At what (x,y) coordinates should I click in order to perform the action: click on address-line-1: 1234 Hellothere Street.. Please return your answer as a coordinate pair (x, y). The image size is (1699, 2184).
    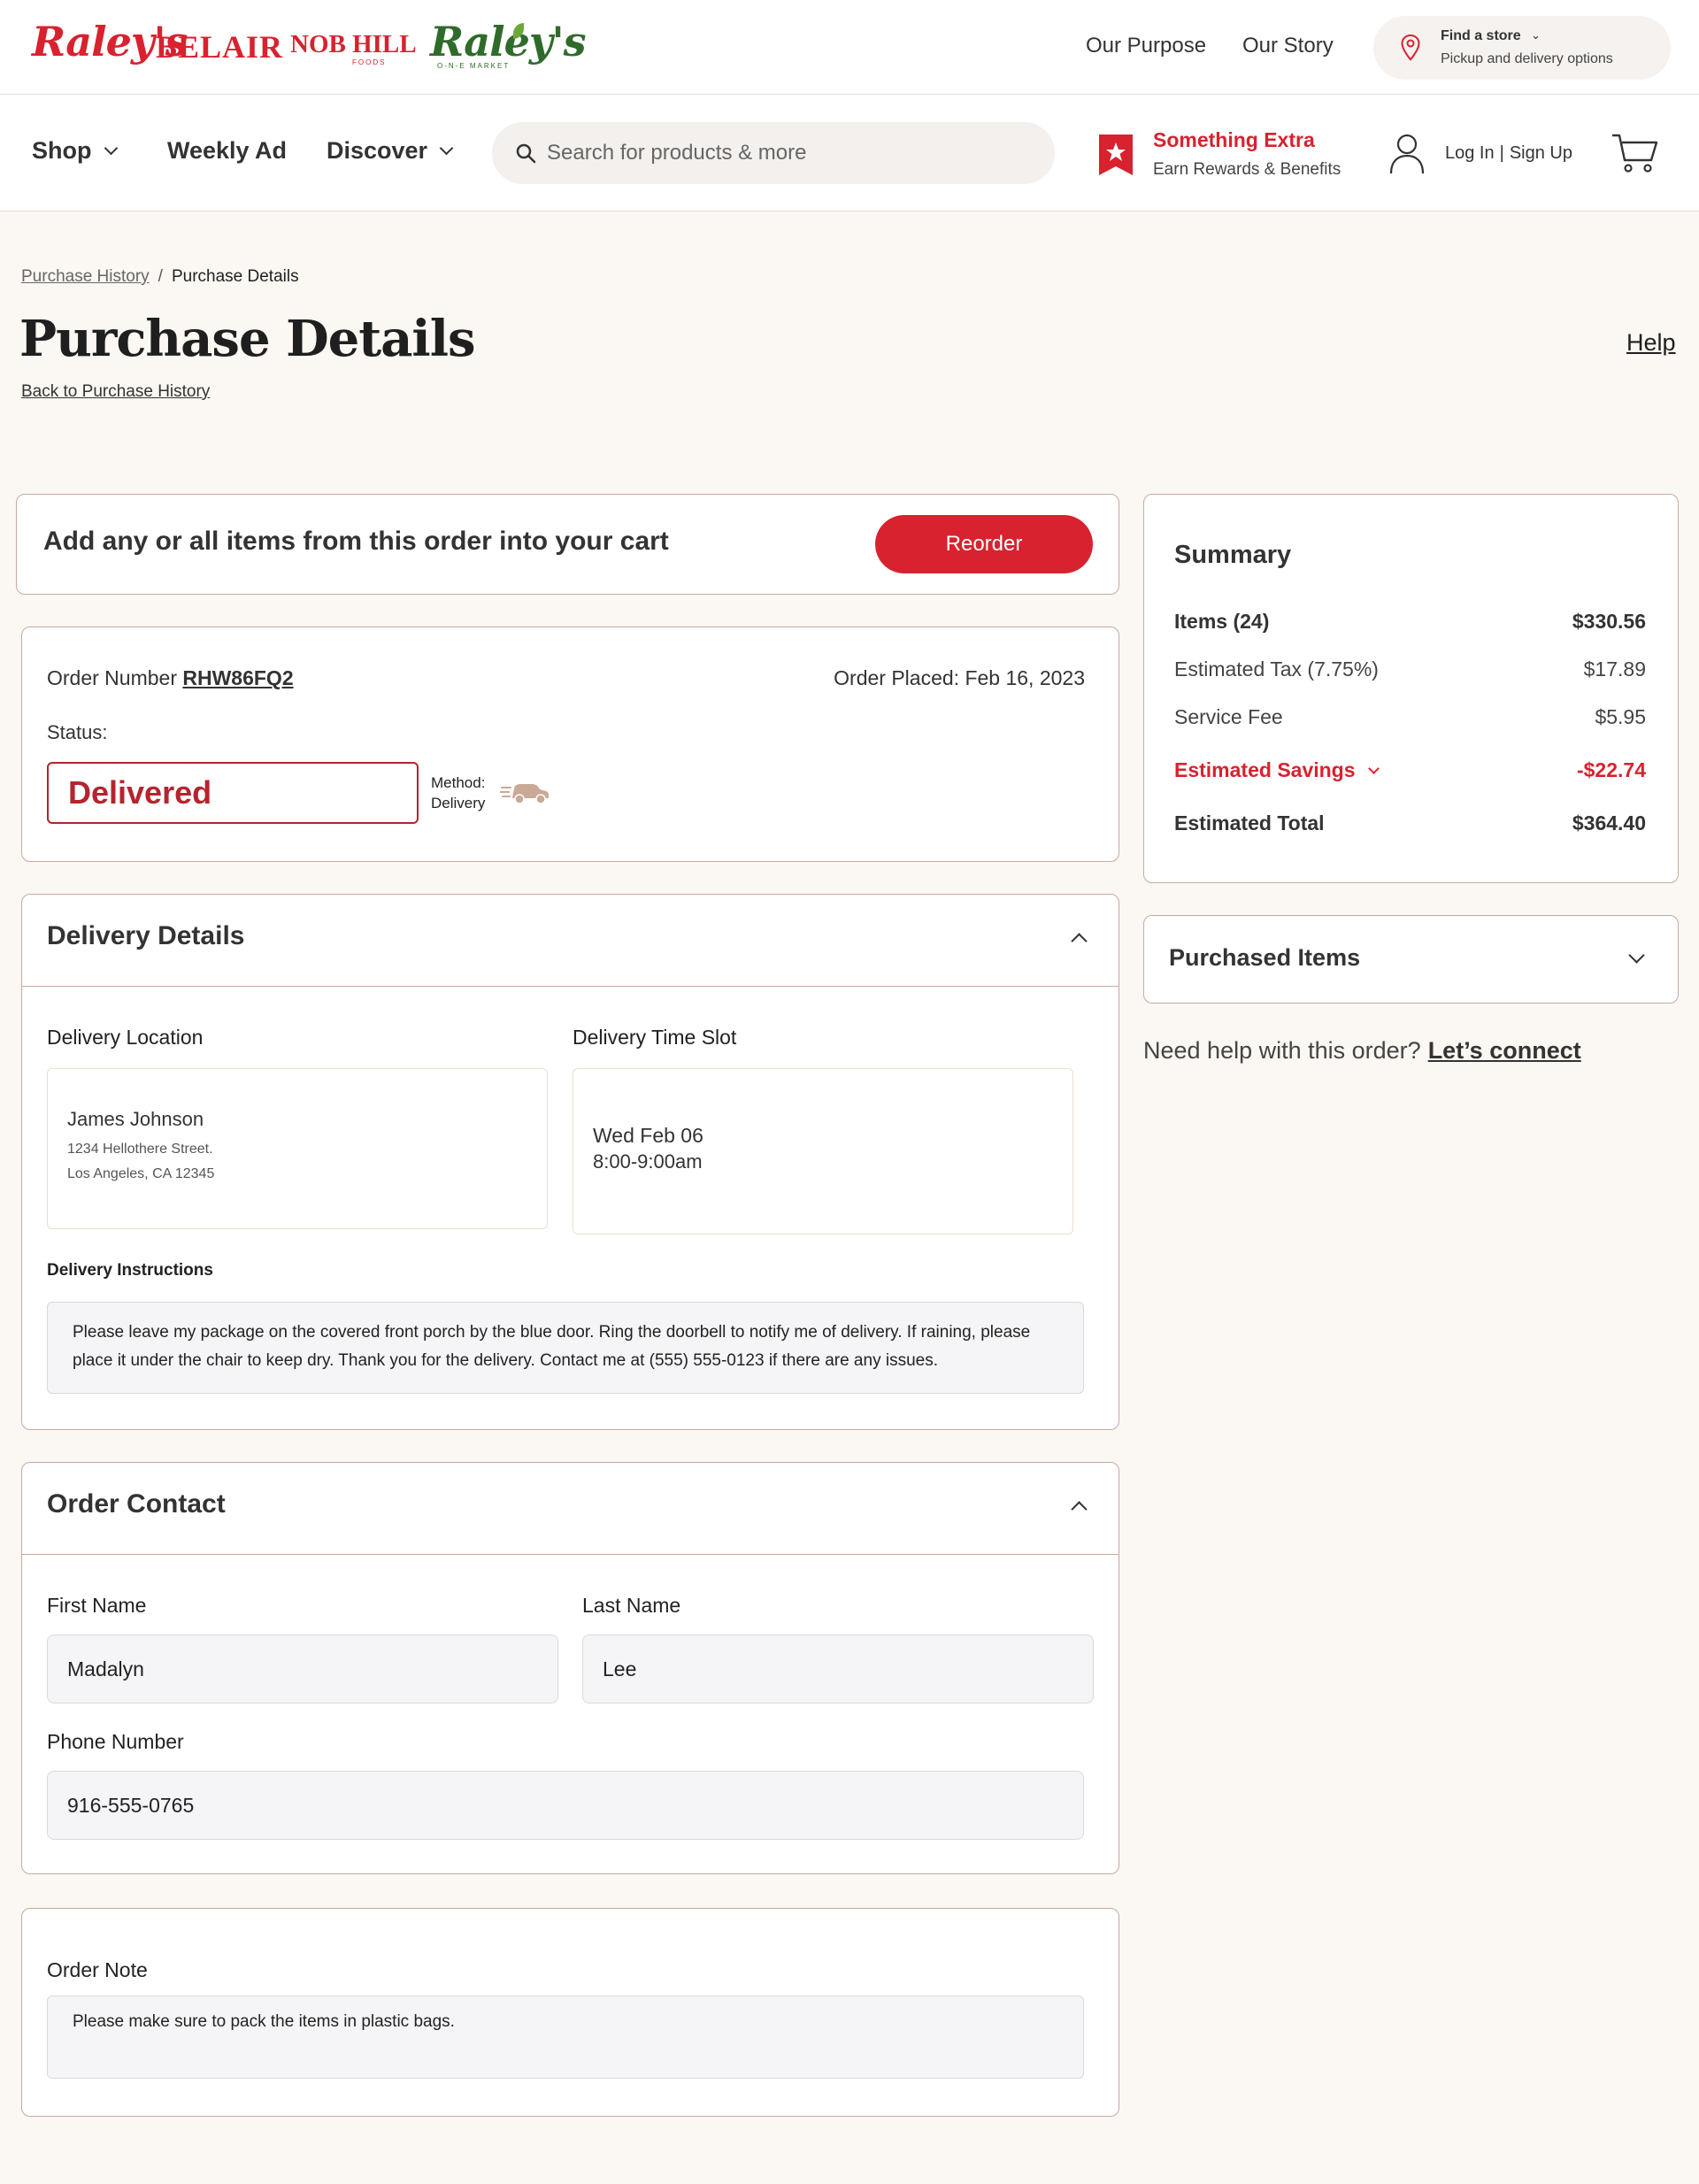
    Looking at the image, I should click on (140, 1149).